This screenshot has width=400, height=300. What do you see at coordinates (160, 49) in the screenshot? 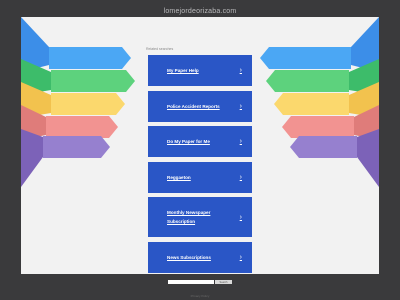
I see `related-searches-heading: Related searches` at bounding box center [160, 49].